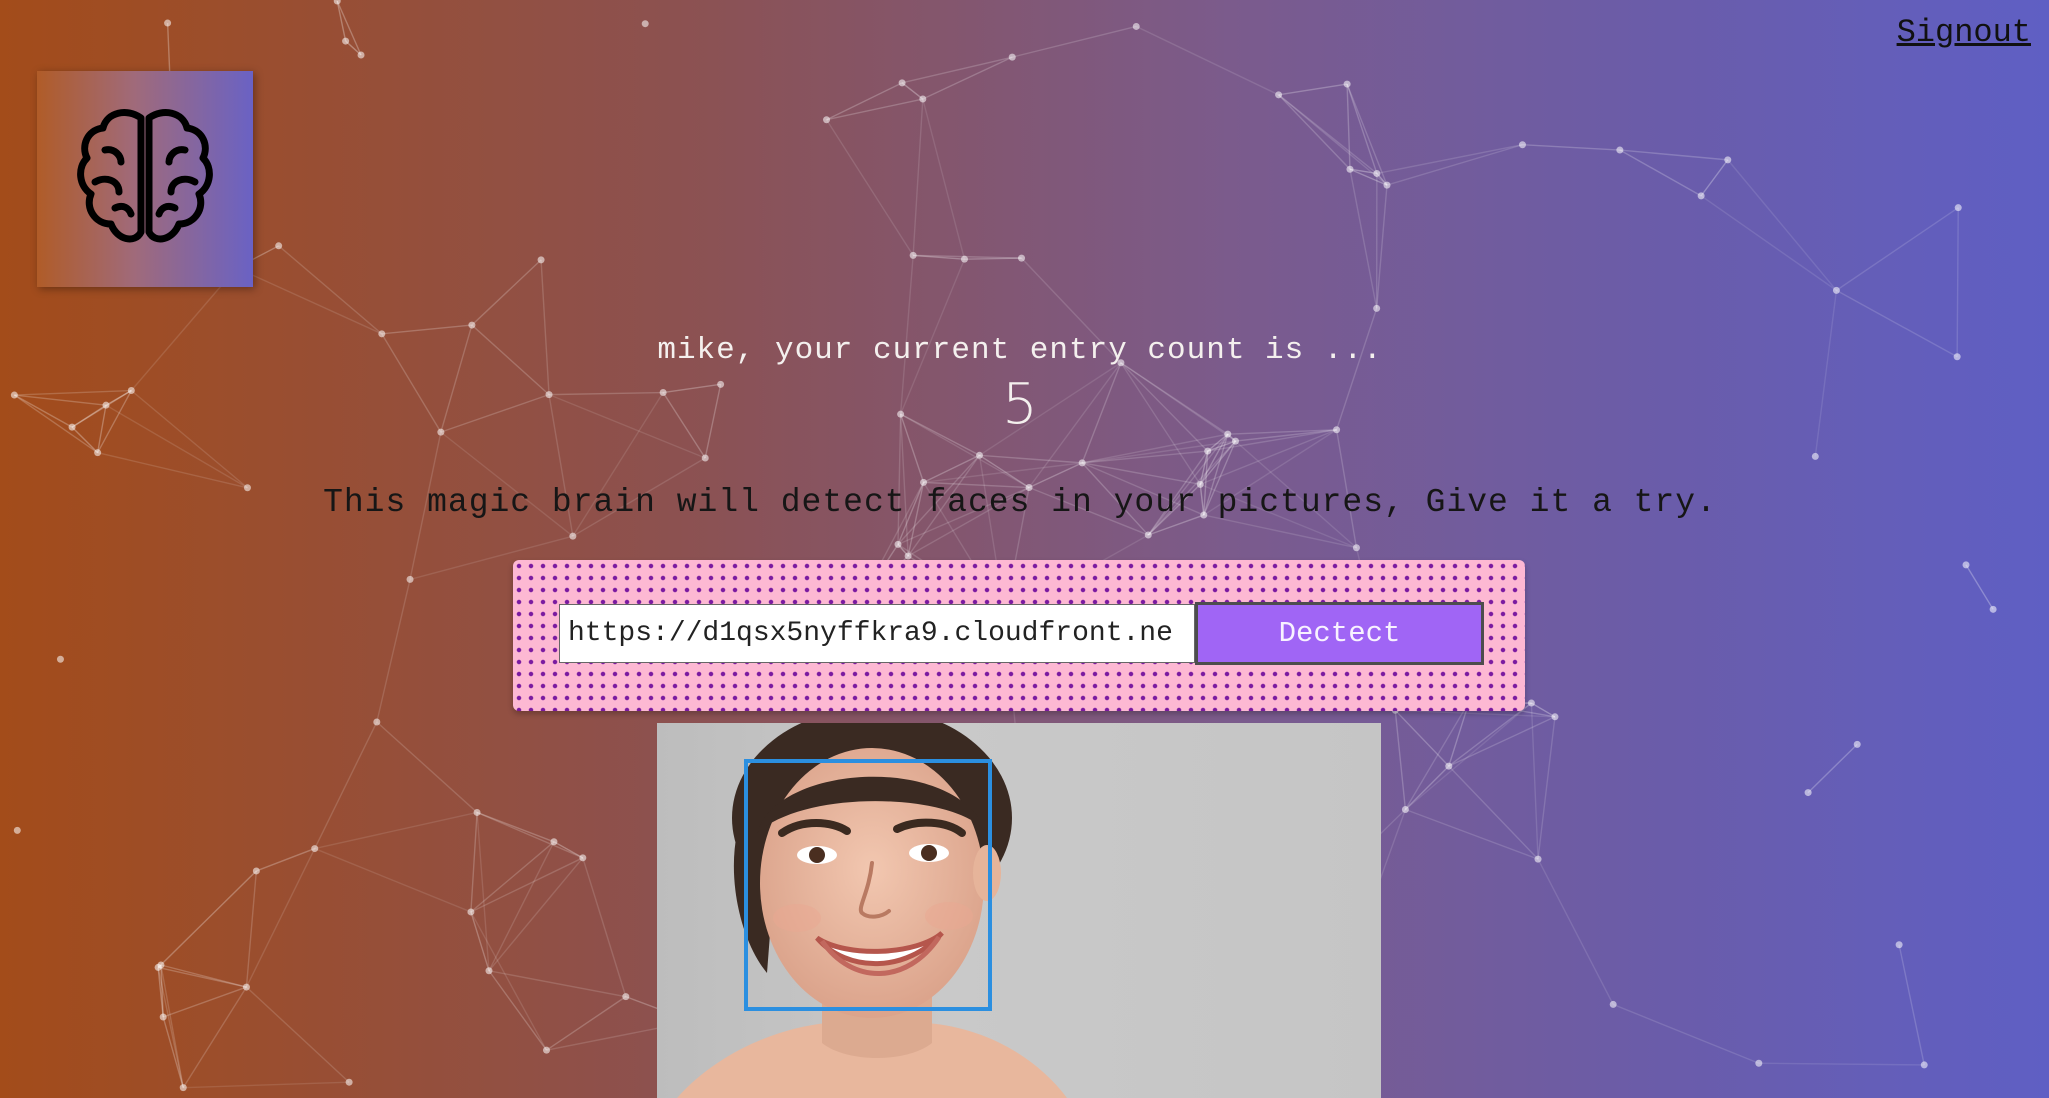 Image resolution: width=2049 pixels, height=1098 pixels. Describe the element at coordinates (877, 633) in the screenshot. I see `image-url-input` at that location.